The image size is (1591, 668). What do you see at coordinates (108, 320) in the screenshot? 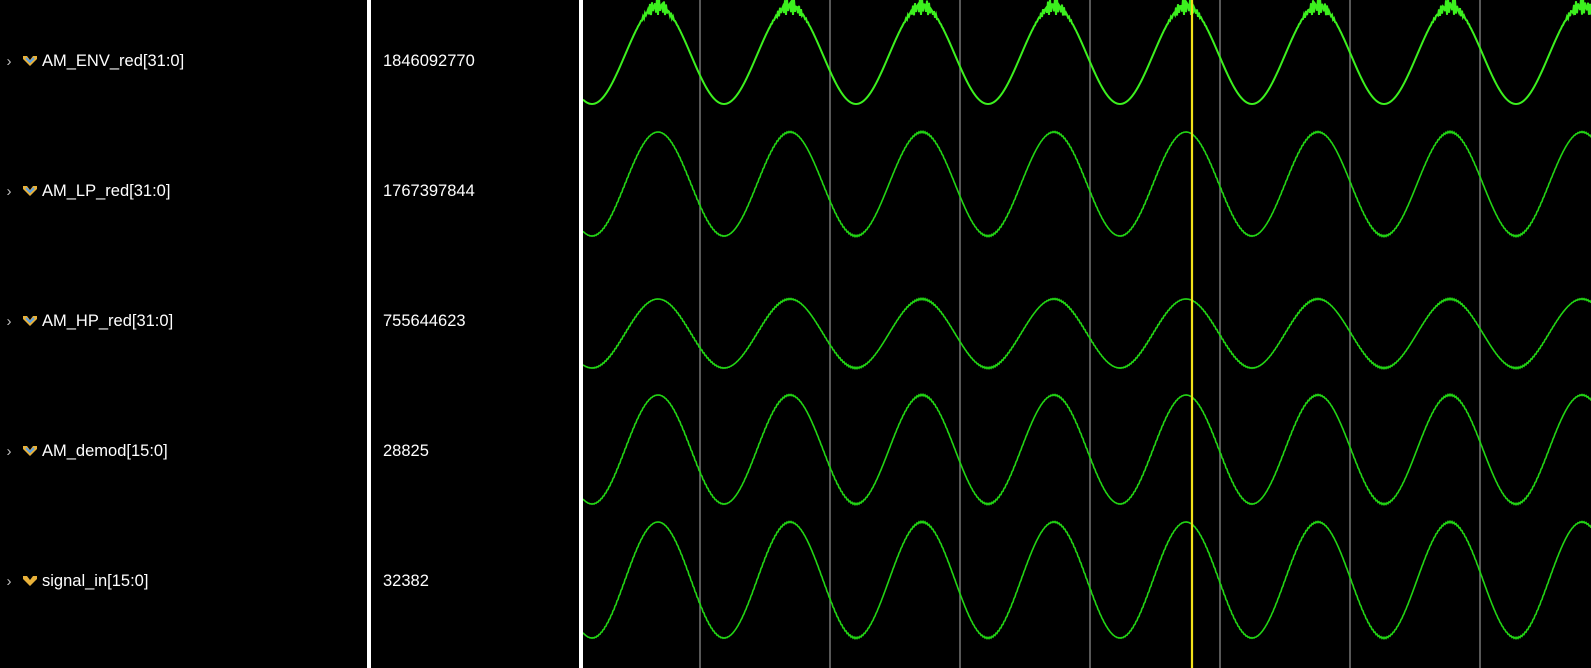
I see `signal-name-label: AM_HP_red[31:0]` at bounding box center [108, 320].